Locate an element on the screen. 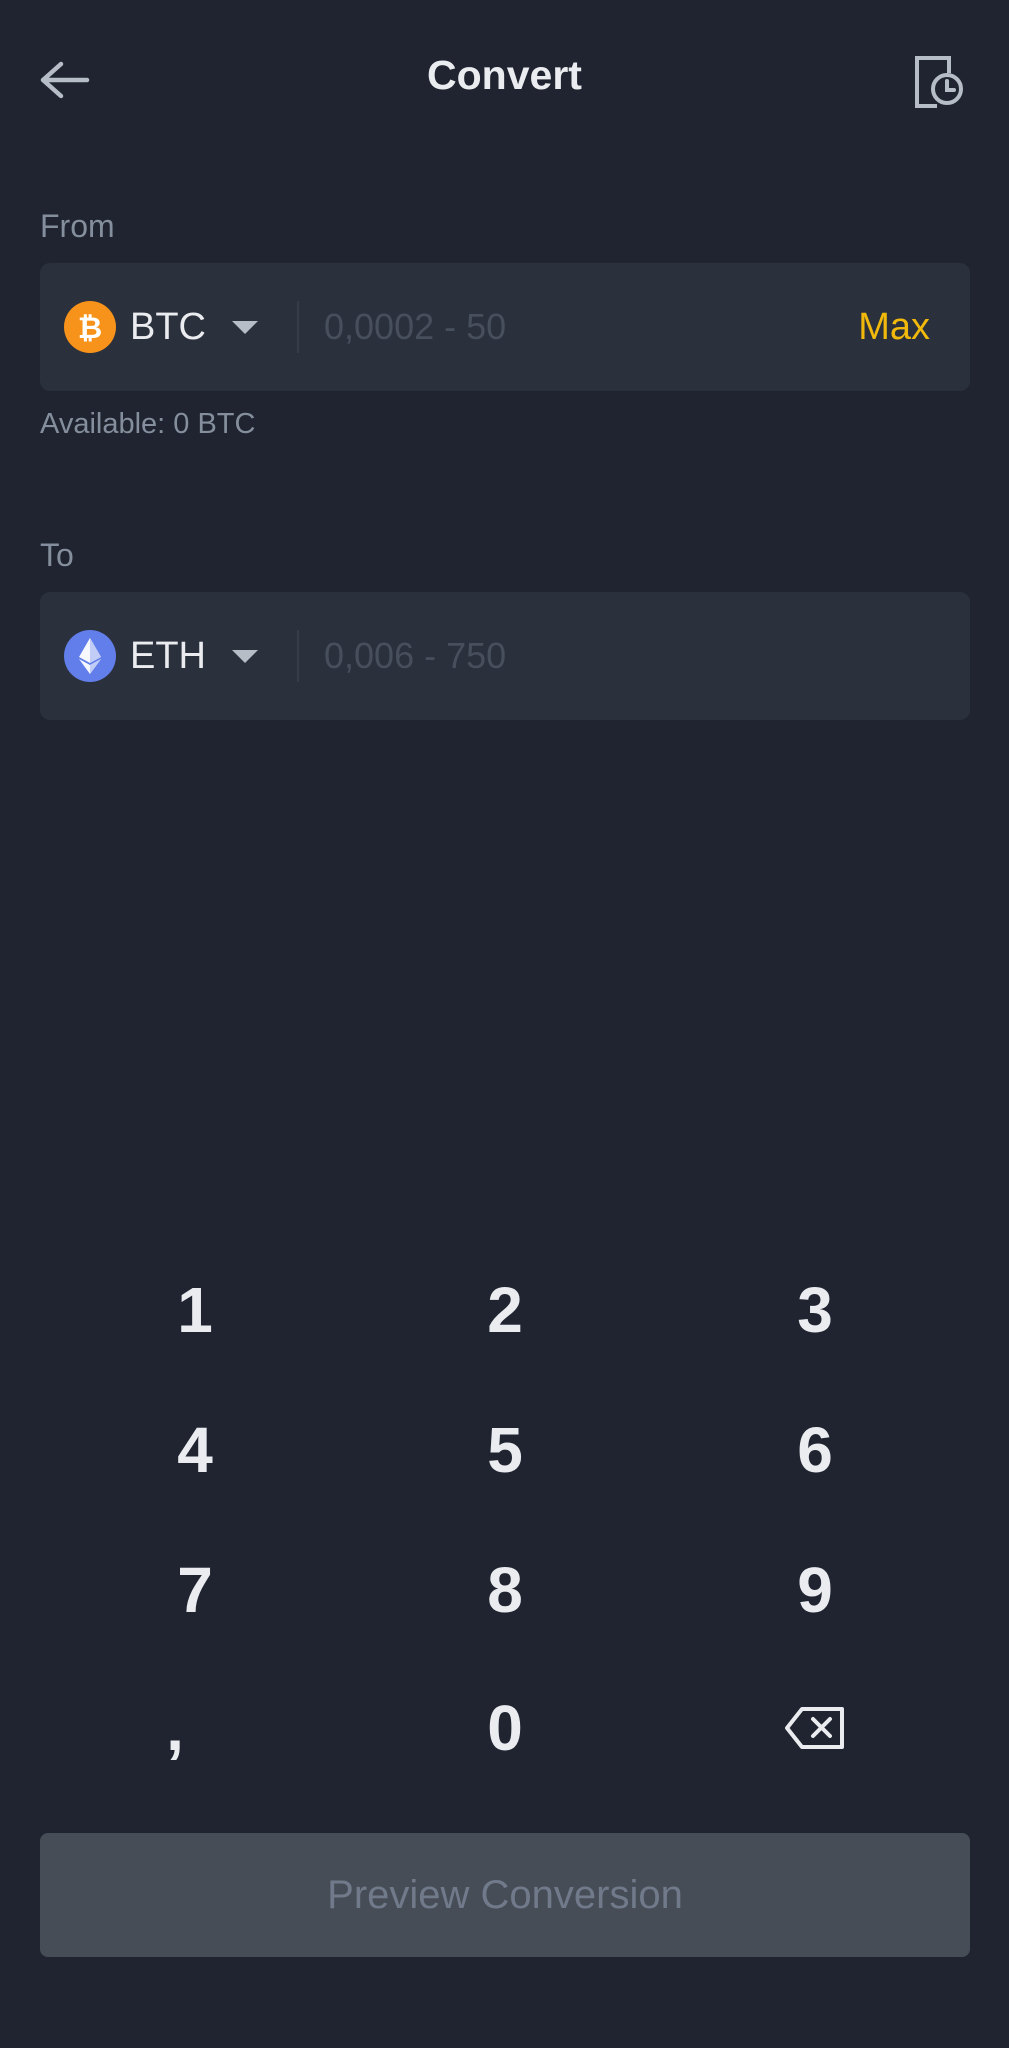 Image resolution: width=1009 pixels, height=2048 pixels. order-history-icon is located at coordinates (939, 82).